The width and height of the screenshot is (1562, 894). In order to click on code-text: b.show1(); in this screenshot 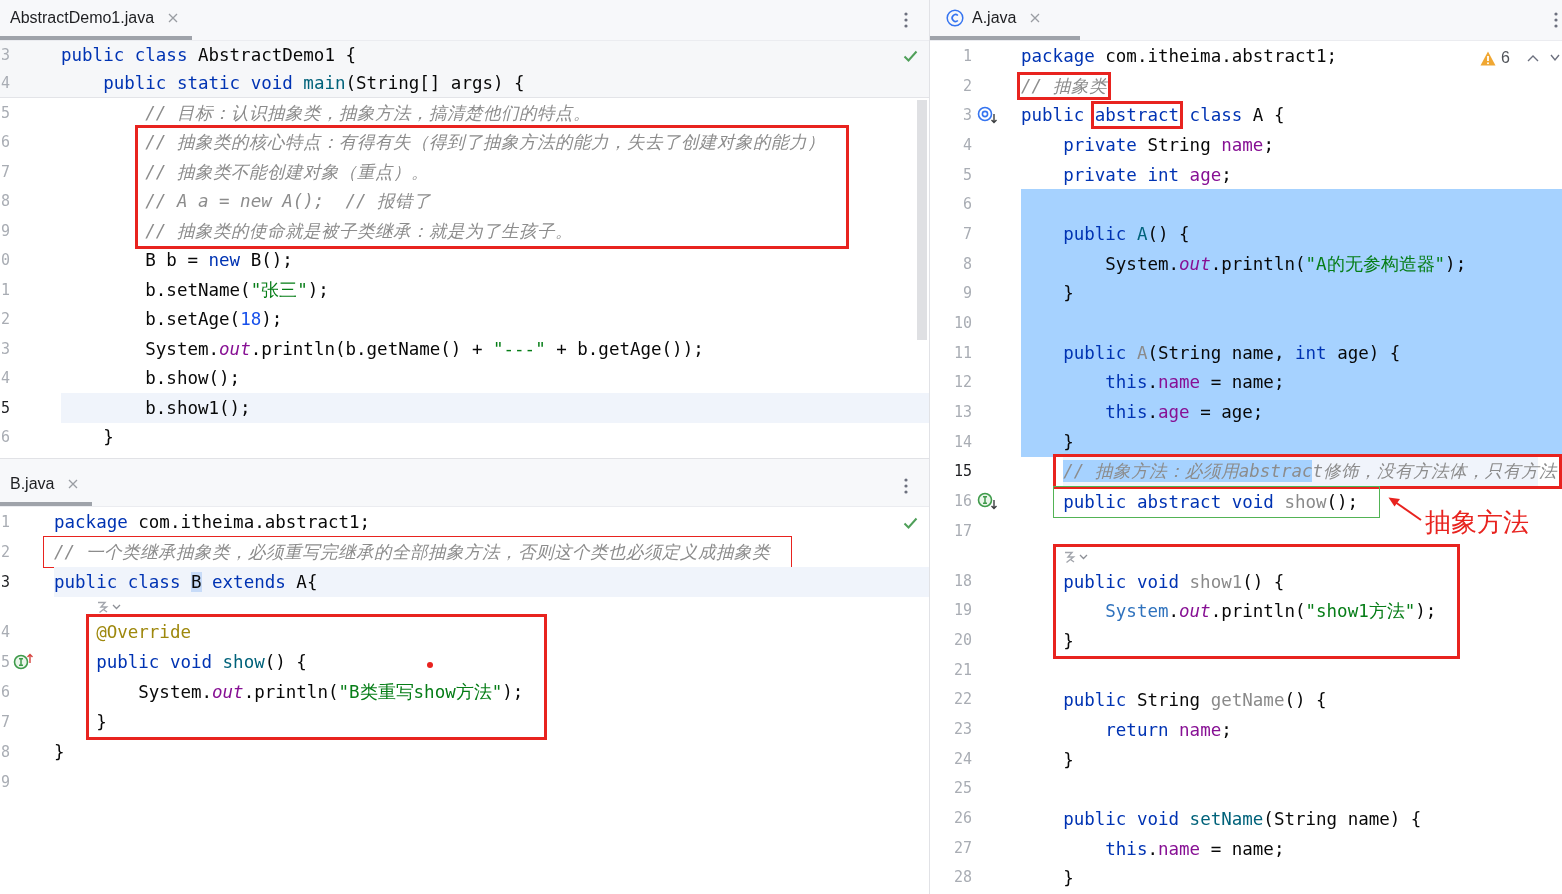, I will do `click(198, 407)`.